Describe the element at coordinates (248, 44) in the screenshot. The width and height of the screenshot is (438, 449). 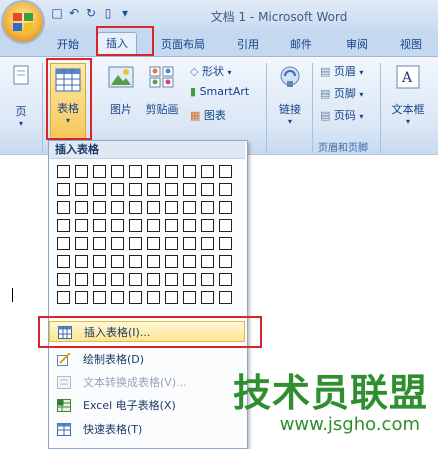
I see `tab-references: 引用` at that location.